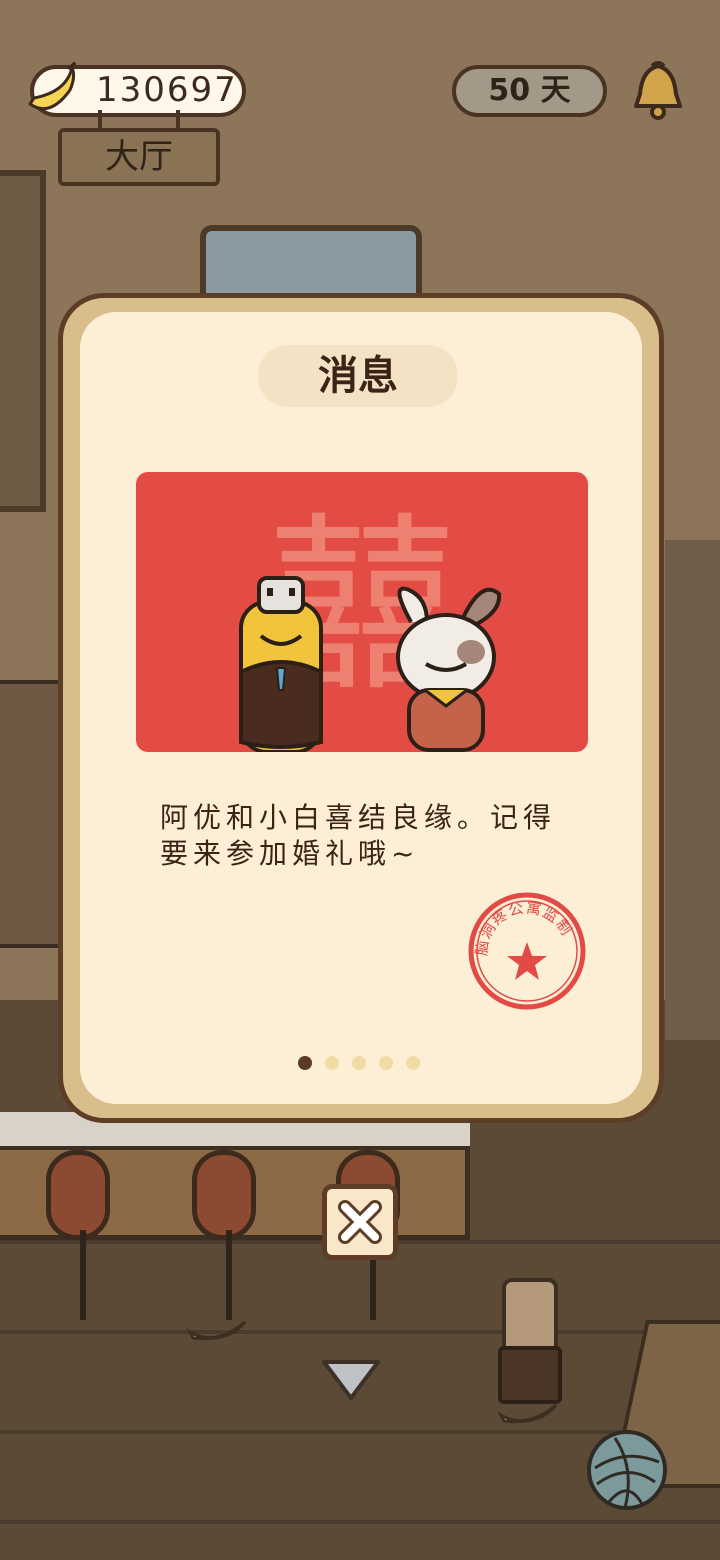 The width and height of the screenshot is (720, 1560). Describe the element at coordinates (658, 91) in the screenshot. I see `bell-icon` at that location.